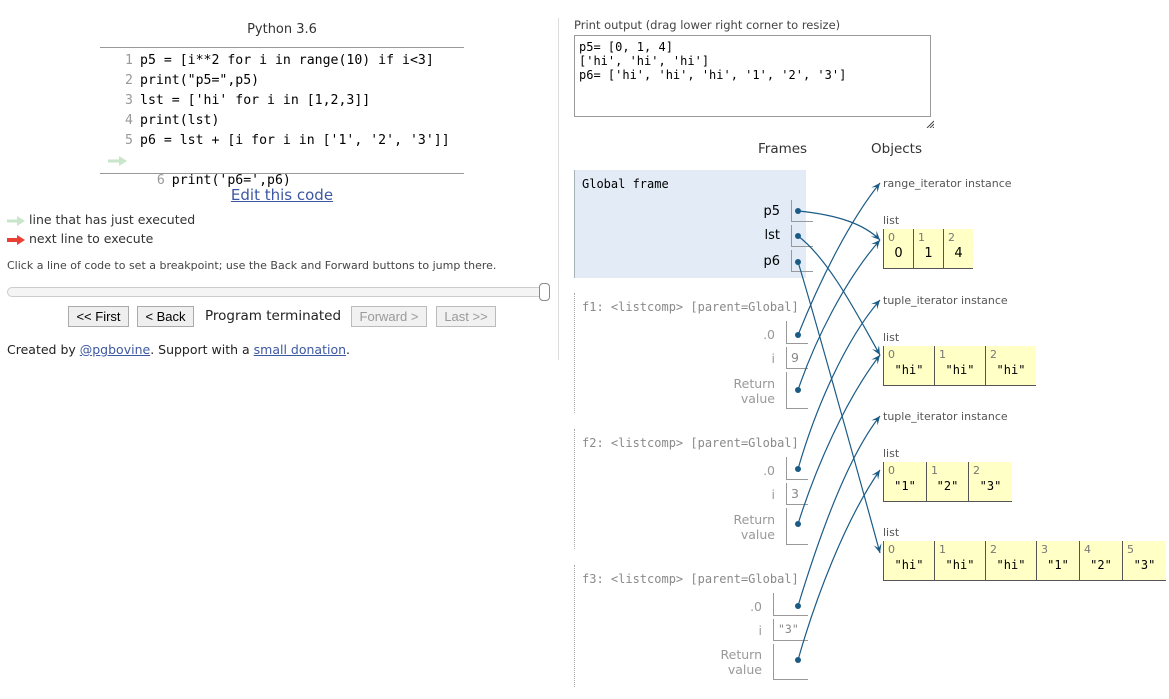 Image resolution: width=1169 pixels, height=699 pixels. What do you see at coordinates (802, 261) in the screenshot?
I see `var-value-p6` at bounding box center [802, 261].